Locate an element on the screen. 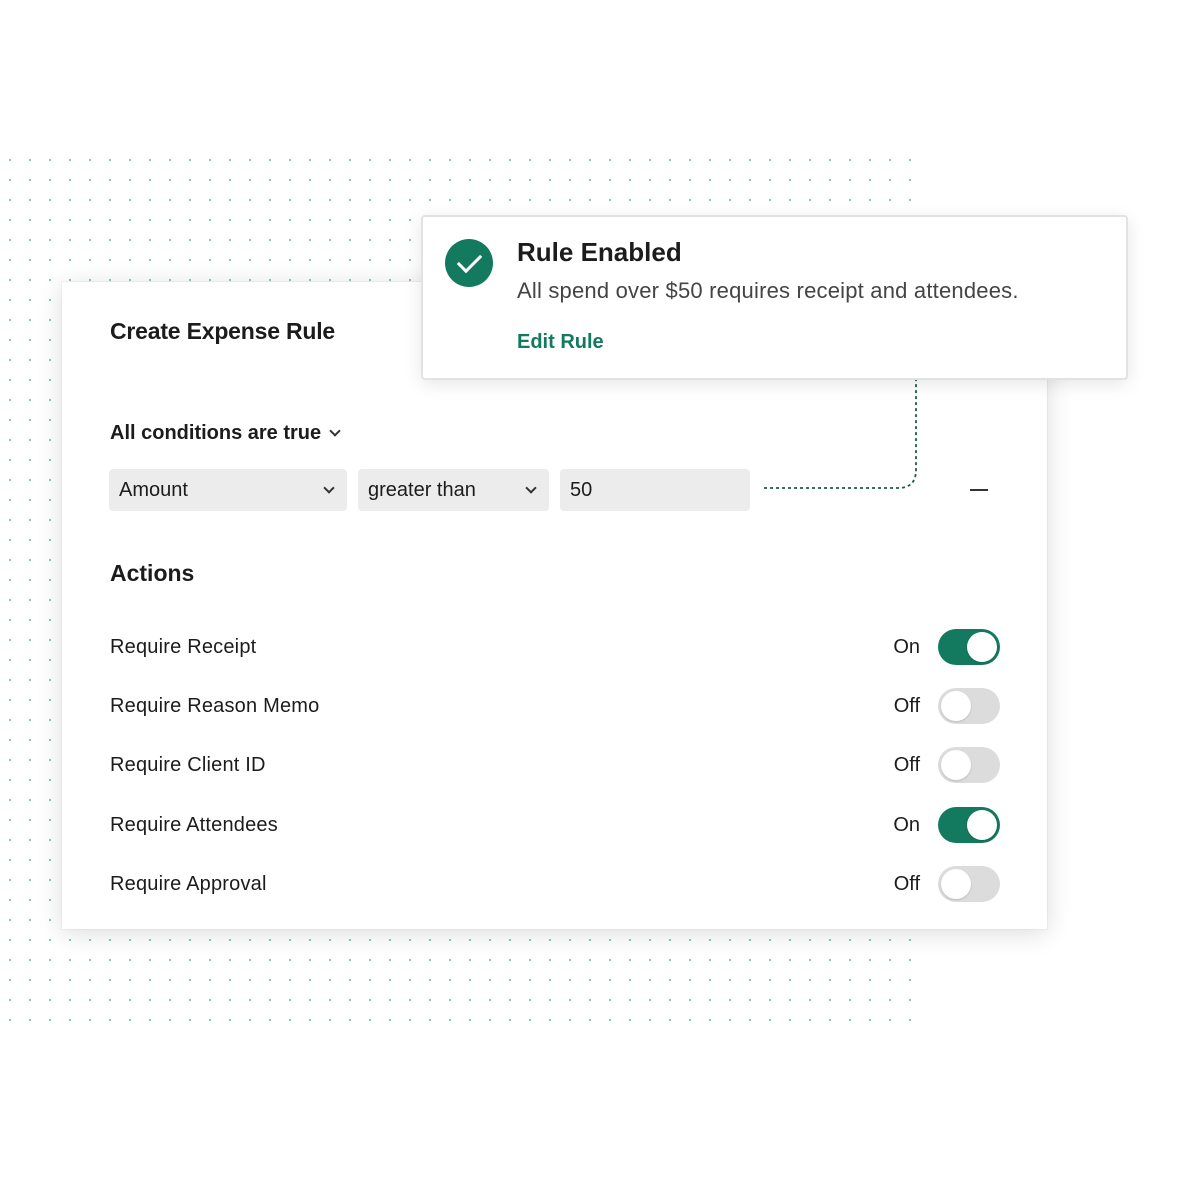  condition-field-select: Amount is located at coordinates (228, 490).